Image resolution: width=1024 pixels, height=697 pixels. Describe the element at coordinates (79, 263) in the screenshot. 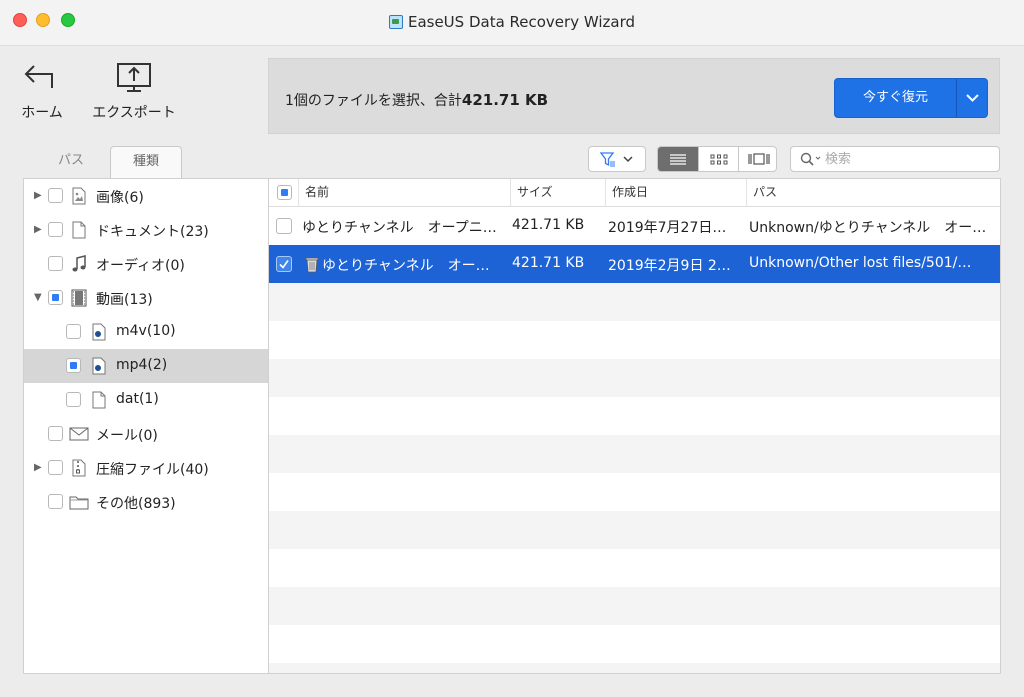

I see `music-note-icon` at that location.